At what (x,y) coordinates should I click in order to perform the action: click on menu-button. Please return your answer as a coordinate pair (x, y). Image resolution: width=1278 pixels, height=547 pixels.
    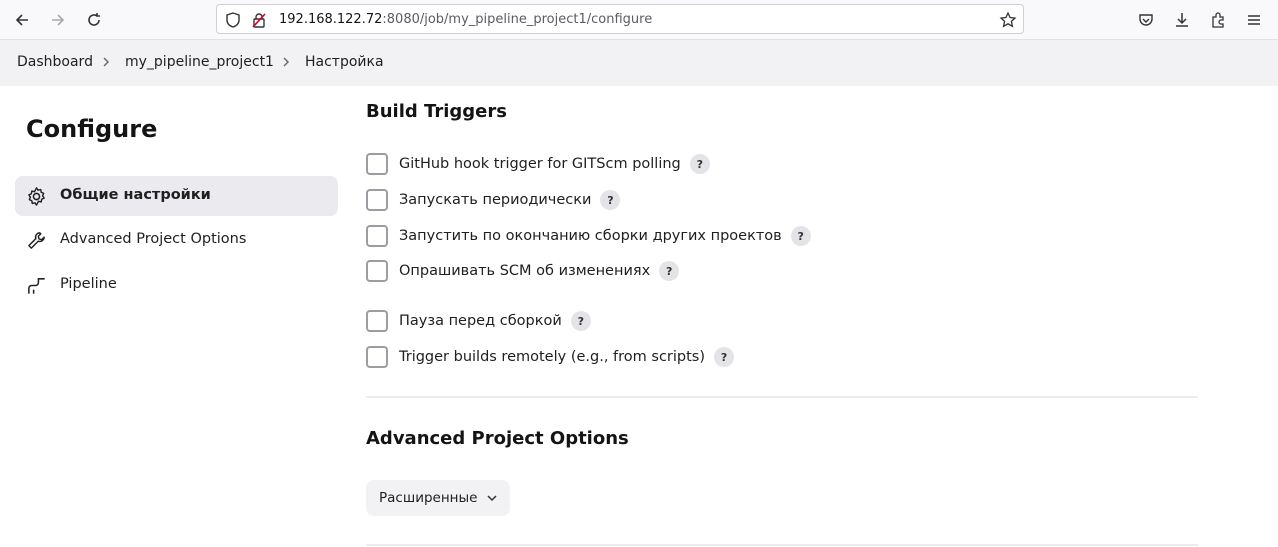
    Looking at the image, I should click on (1254, 20).